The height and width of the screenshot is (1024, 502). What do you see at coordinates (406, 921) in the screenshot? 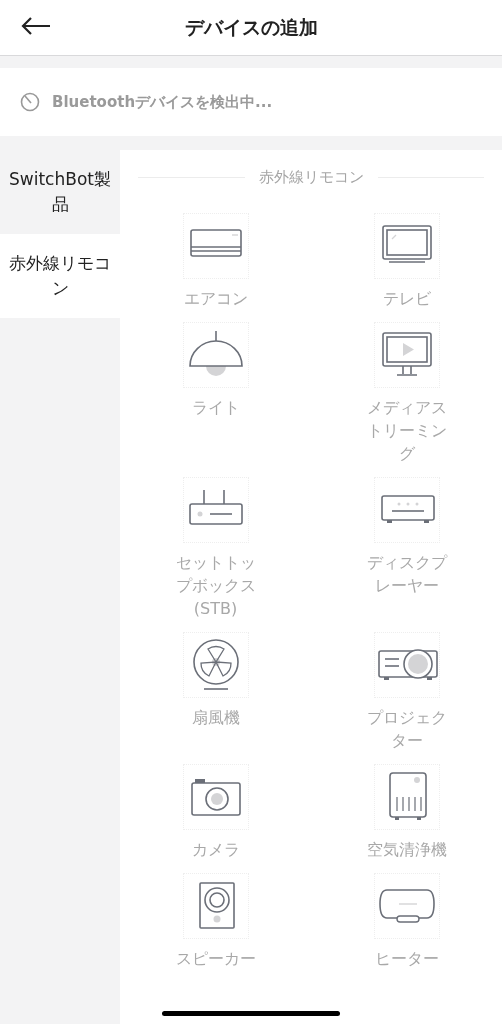
I see `device-tile: ヒーター` at bounding box center [406, 921].